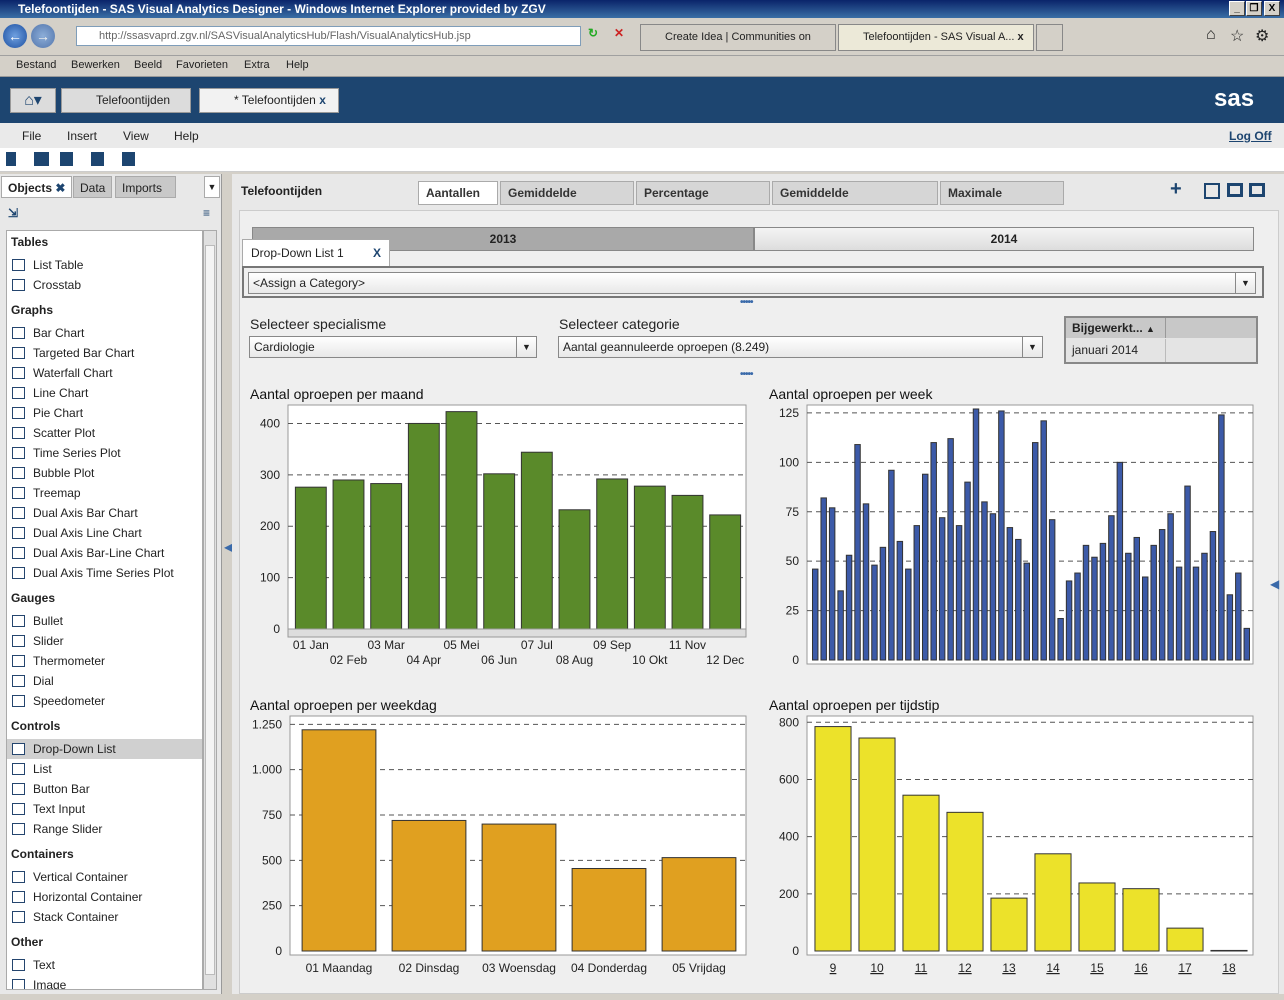 The width and height of the screenshot is (1284, 1000). What do you see at coordinates (104, 809) in the screenshot?
I see `object-text-input: Text Input` at bounding box center [104, 809].